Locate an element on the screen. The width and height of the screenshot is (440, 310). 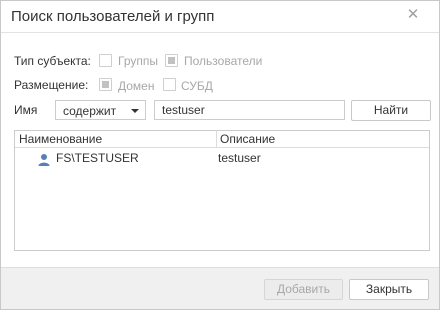
add-button: Добавить is located at coordinates (303, 289).